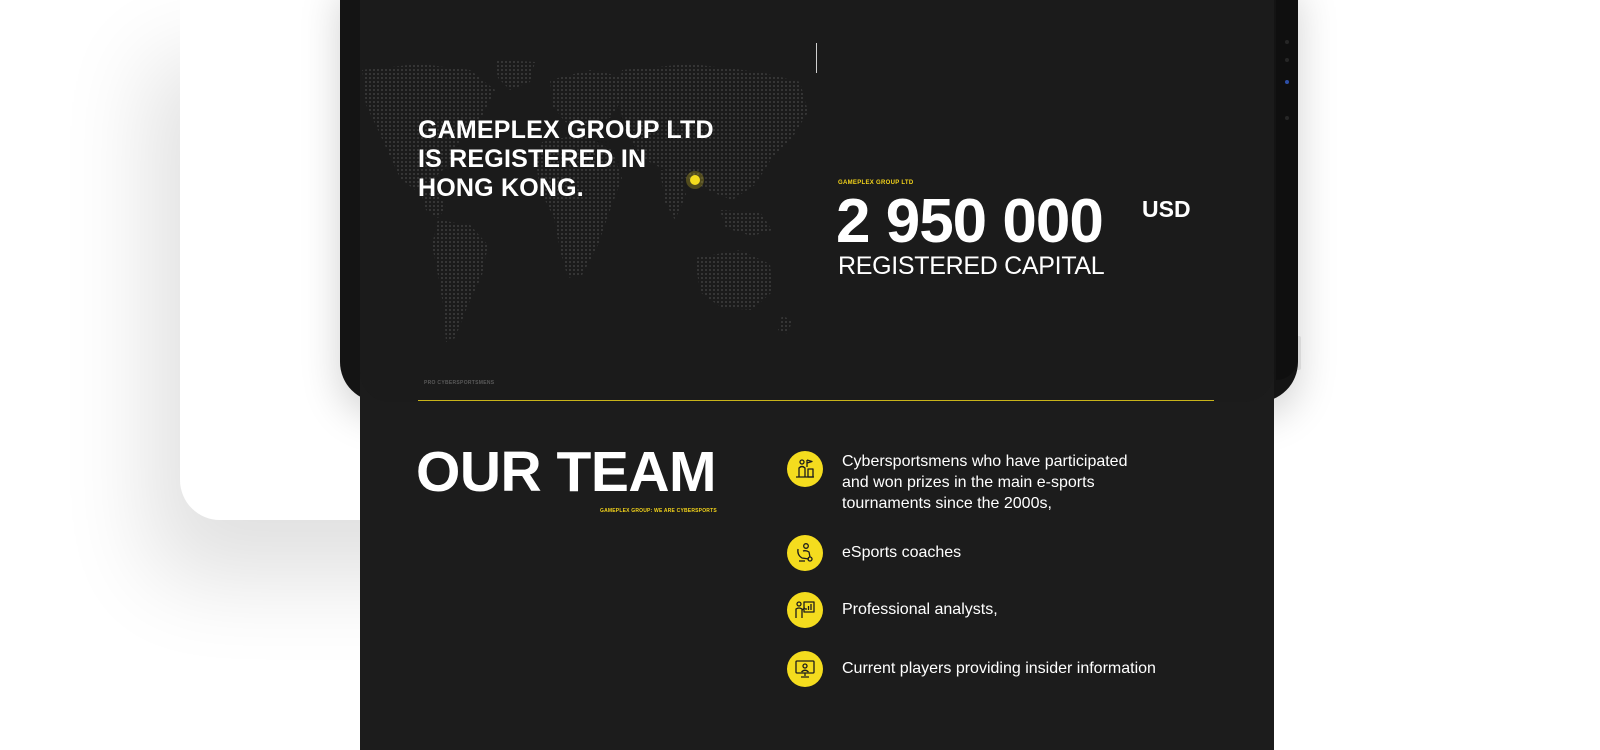  Describe the element at coordinates (1299, 353) in the screenshot. I see `tablet-side-button` at that location.